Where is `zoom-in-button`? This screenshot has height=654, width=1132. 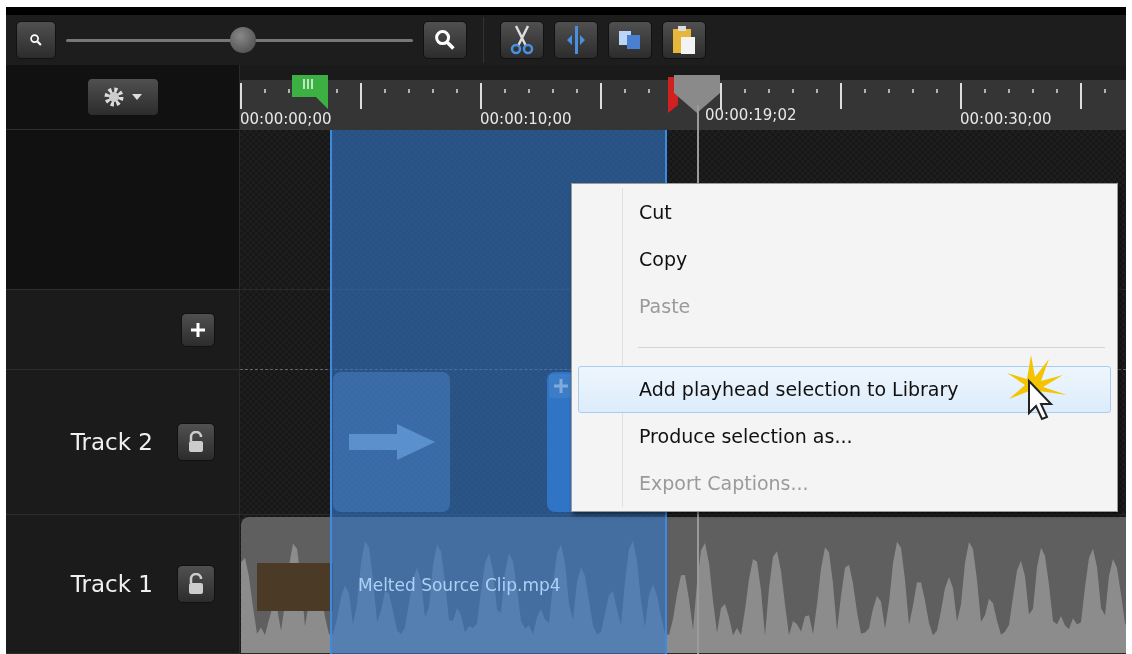
zoom-in-button is located at coordinates (445, 40).